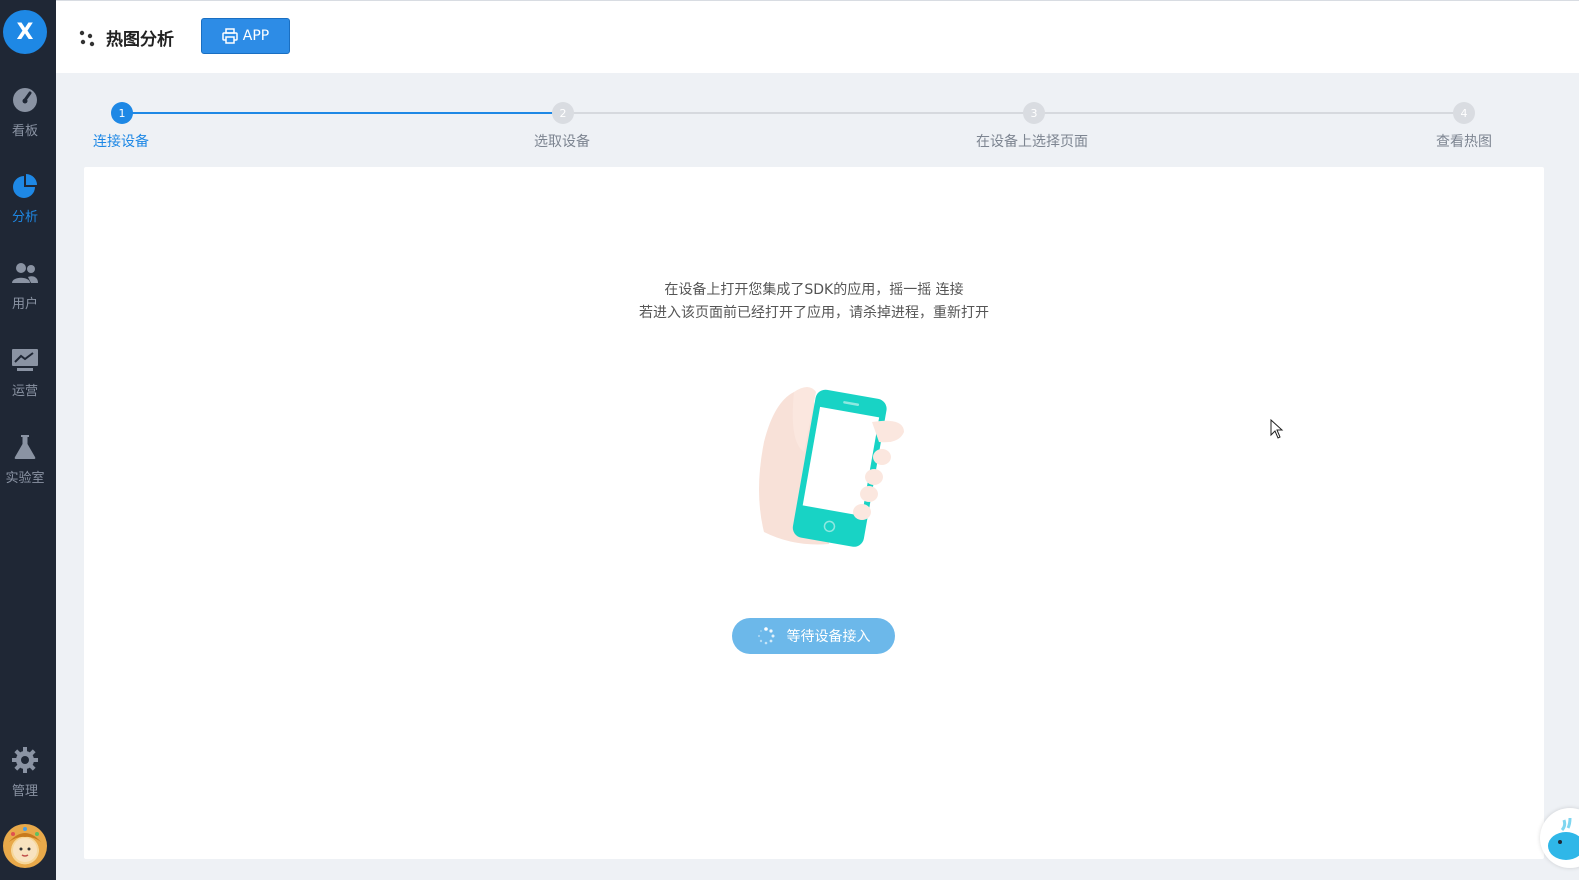  Describe the element at coordinates (25, 100) in the screenshot. I see `dashboard-gauge-icon` at that location.